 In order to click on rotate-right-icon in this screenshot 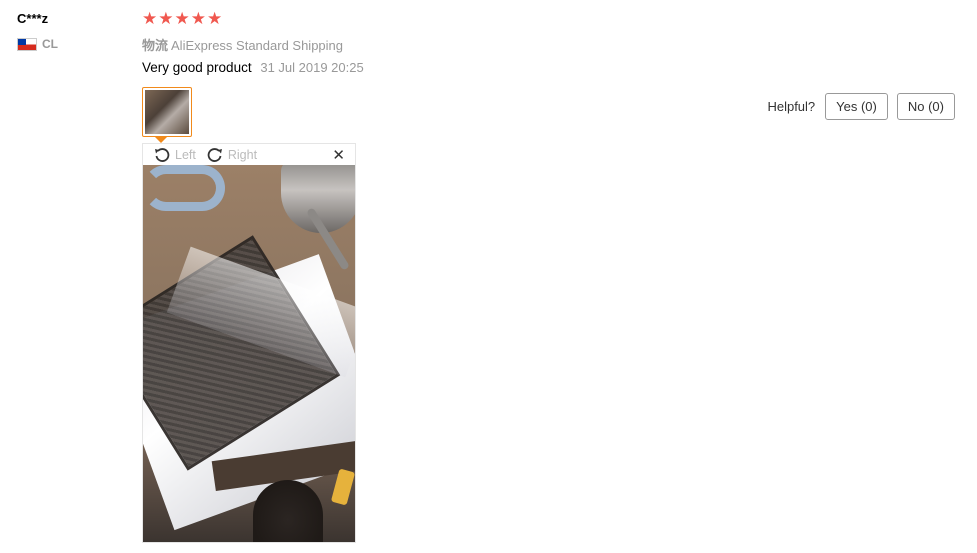, I will do `click(214, 154)`.